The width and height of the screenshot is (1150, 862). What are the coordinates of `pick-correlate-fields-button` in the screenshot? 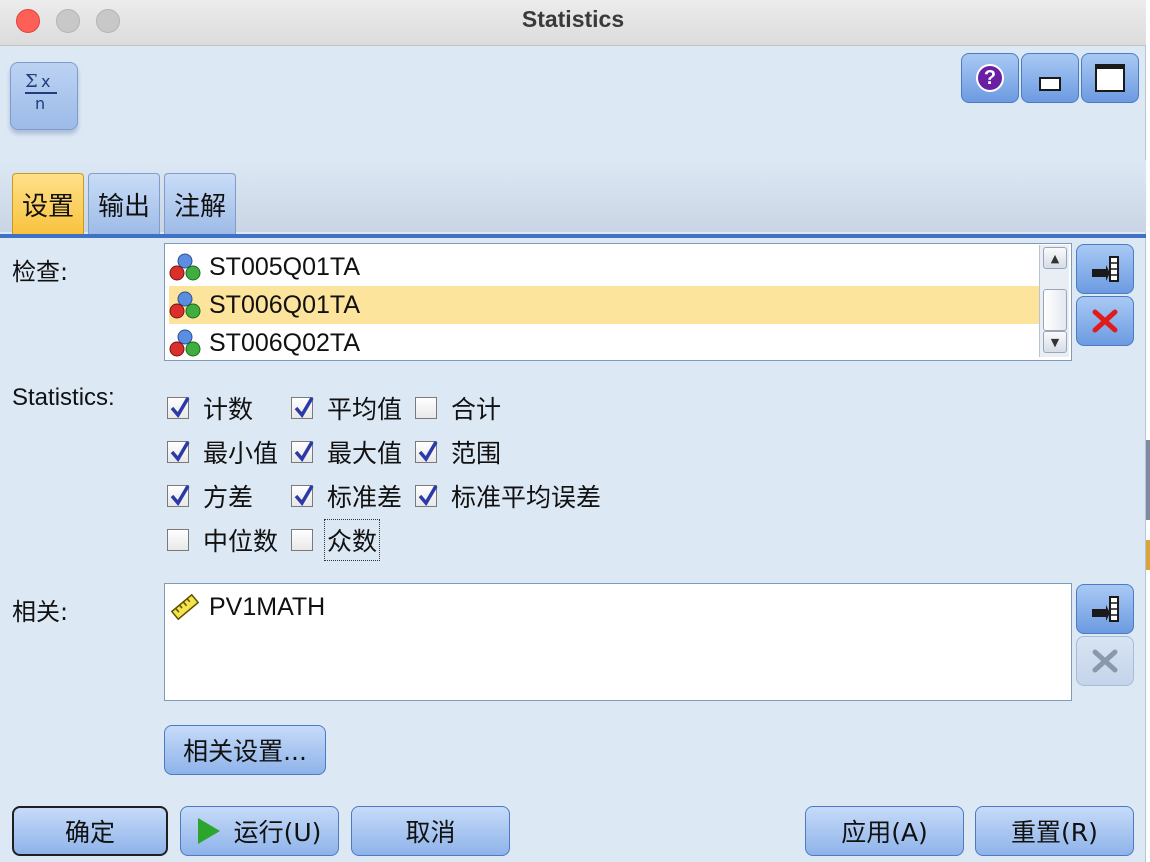 It's located at (1105, 609).